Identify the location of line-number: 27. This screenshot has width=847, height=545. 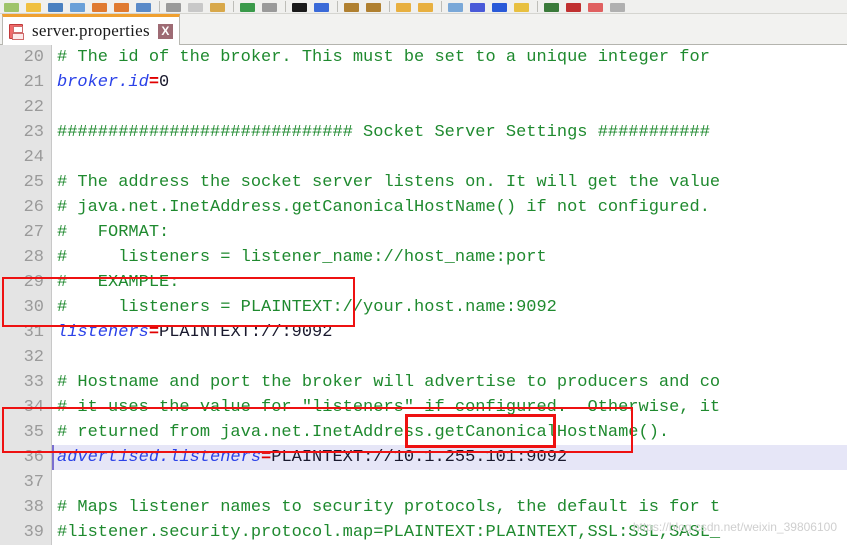
(33, 232).